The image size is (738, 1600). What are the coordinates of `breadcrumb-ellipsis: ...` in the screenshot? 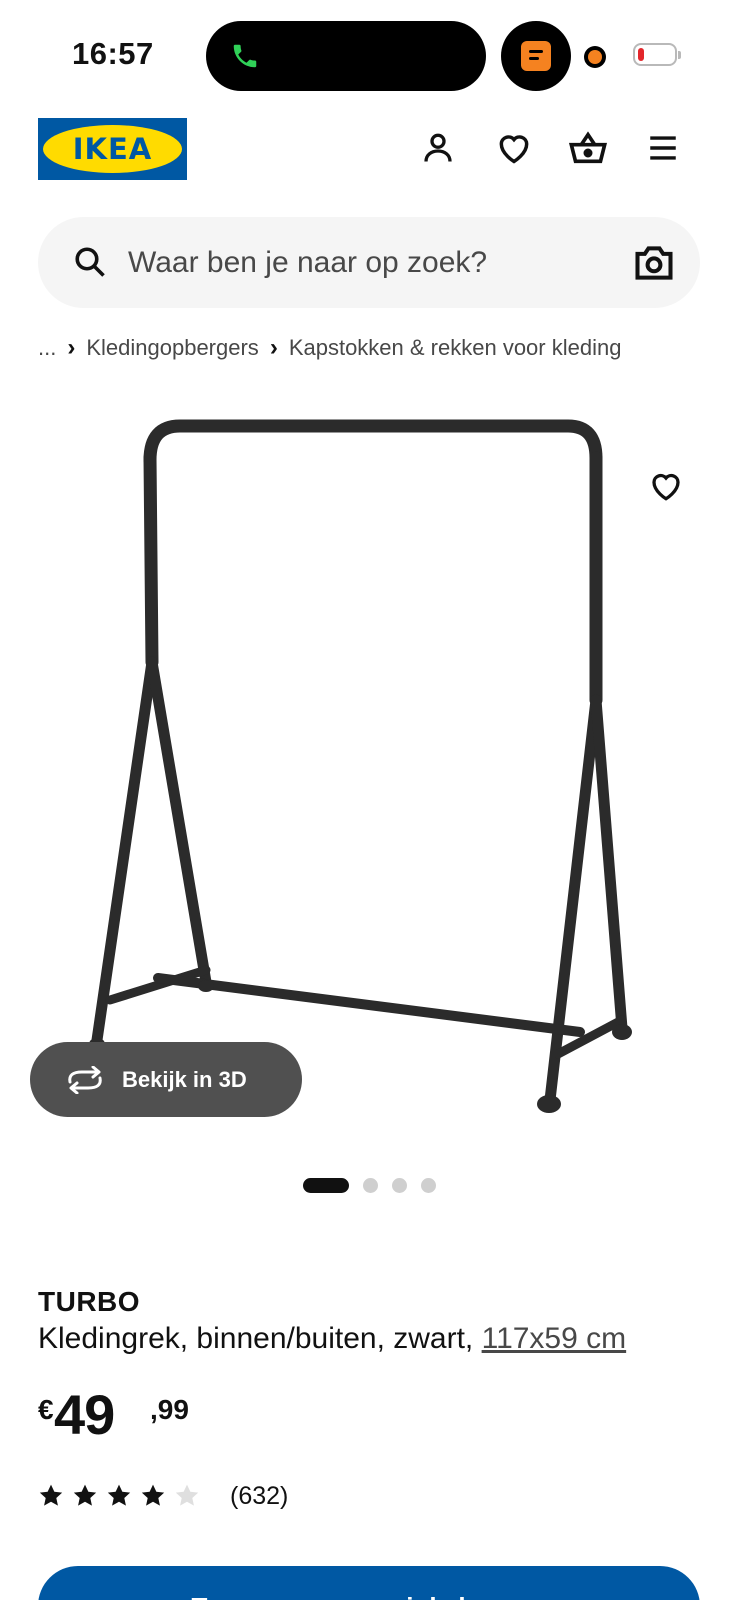 It's located at (47, 348).